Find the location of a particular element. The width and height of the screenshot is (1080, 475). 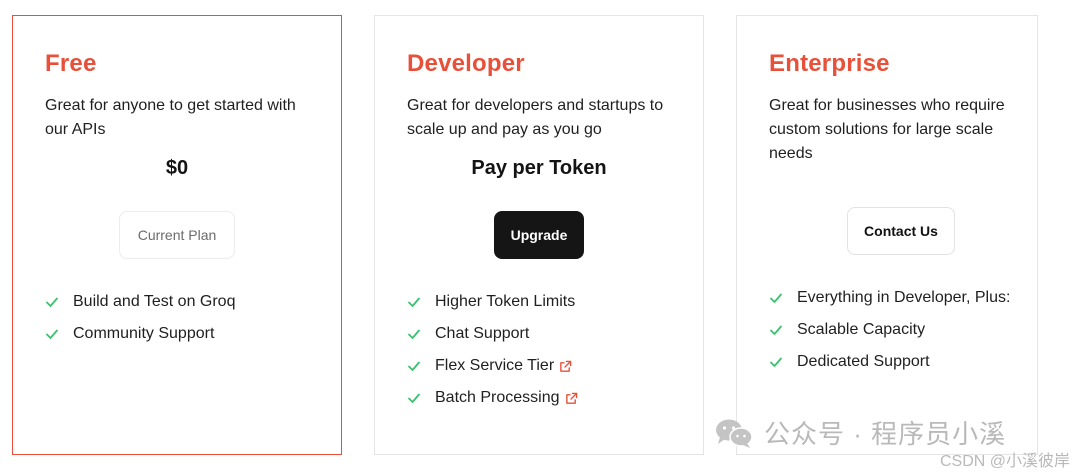

feature-item: Batch Processing is located at coordinates (492, 398).